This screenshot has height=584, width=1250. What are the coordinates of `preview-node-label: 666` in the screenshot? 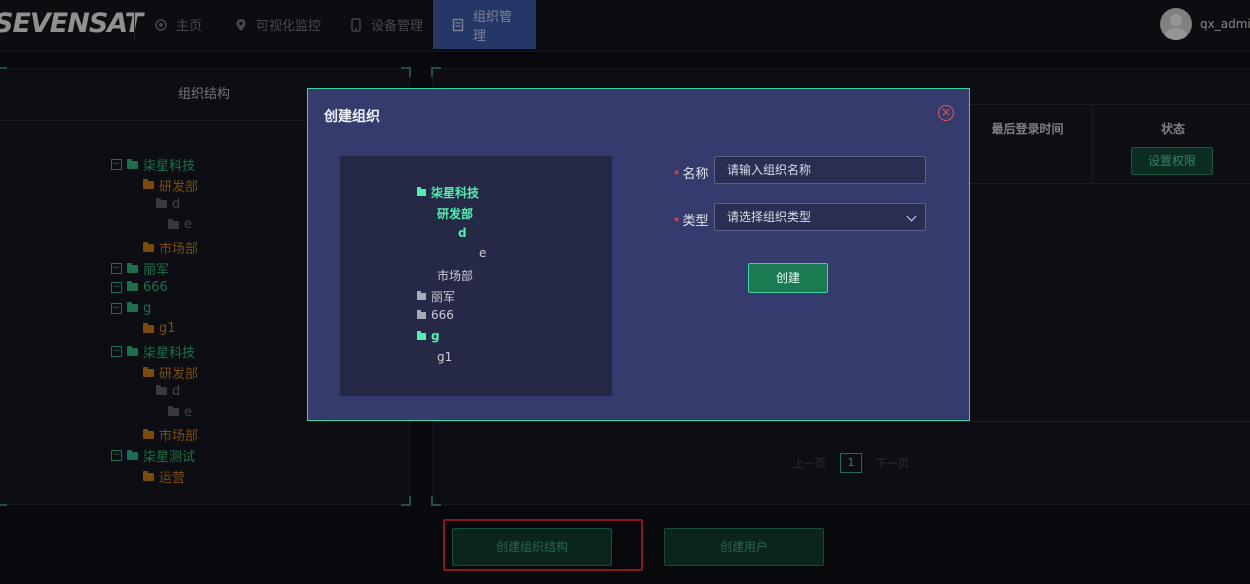 It's located at (442, 315).